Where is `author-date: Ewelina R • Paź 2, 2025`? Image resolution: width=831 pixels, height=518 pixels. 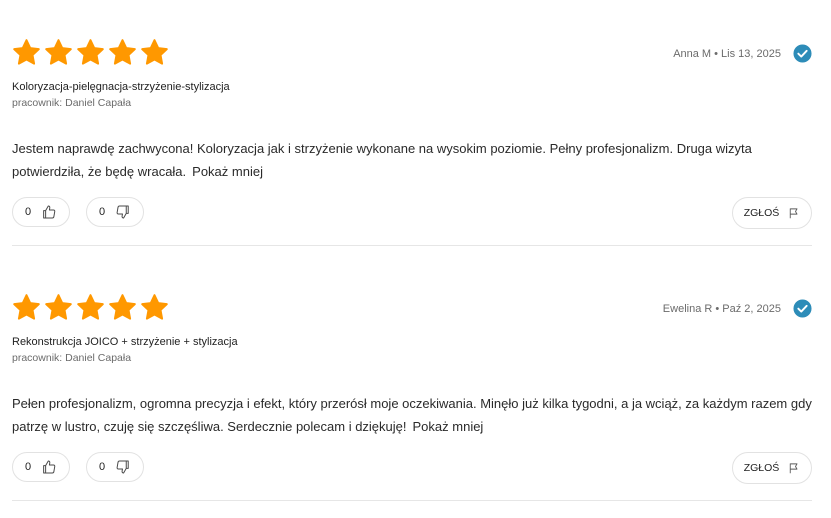 author-date: Ewelina R • Paź 2, 2025 is located at coordinates (721, 308).